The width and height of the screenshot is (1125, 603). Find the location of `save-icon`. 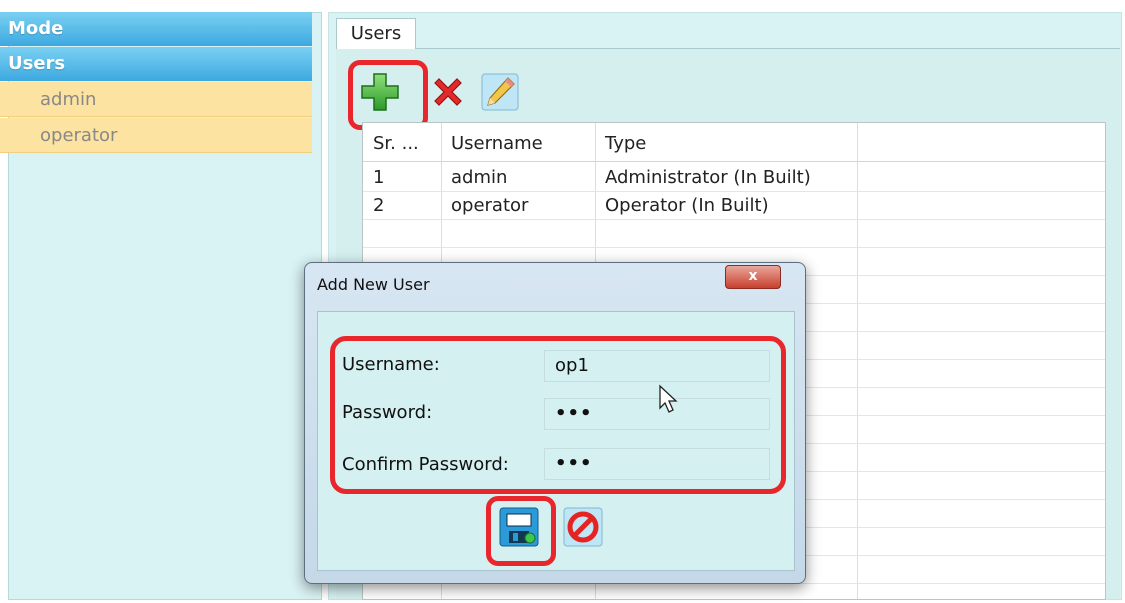

save-icon is located at coordinates (519, 527).